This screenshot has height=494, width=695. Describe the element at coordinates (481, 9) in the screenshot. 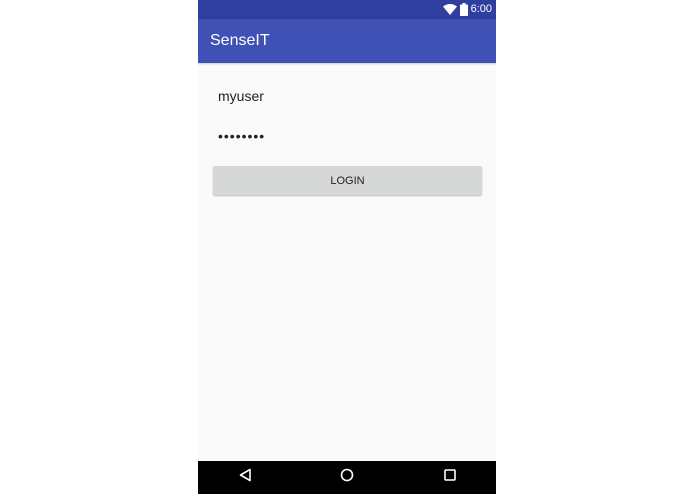

I see `status-time: 6:00` at that location.